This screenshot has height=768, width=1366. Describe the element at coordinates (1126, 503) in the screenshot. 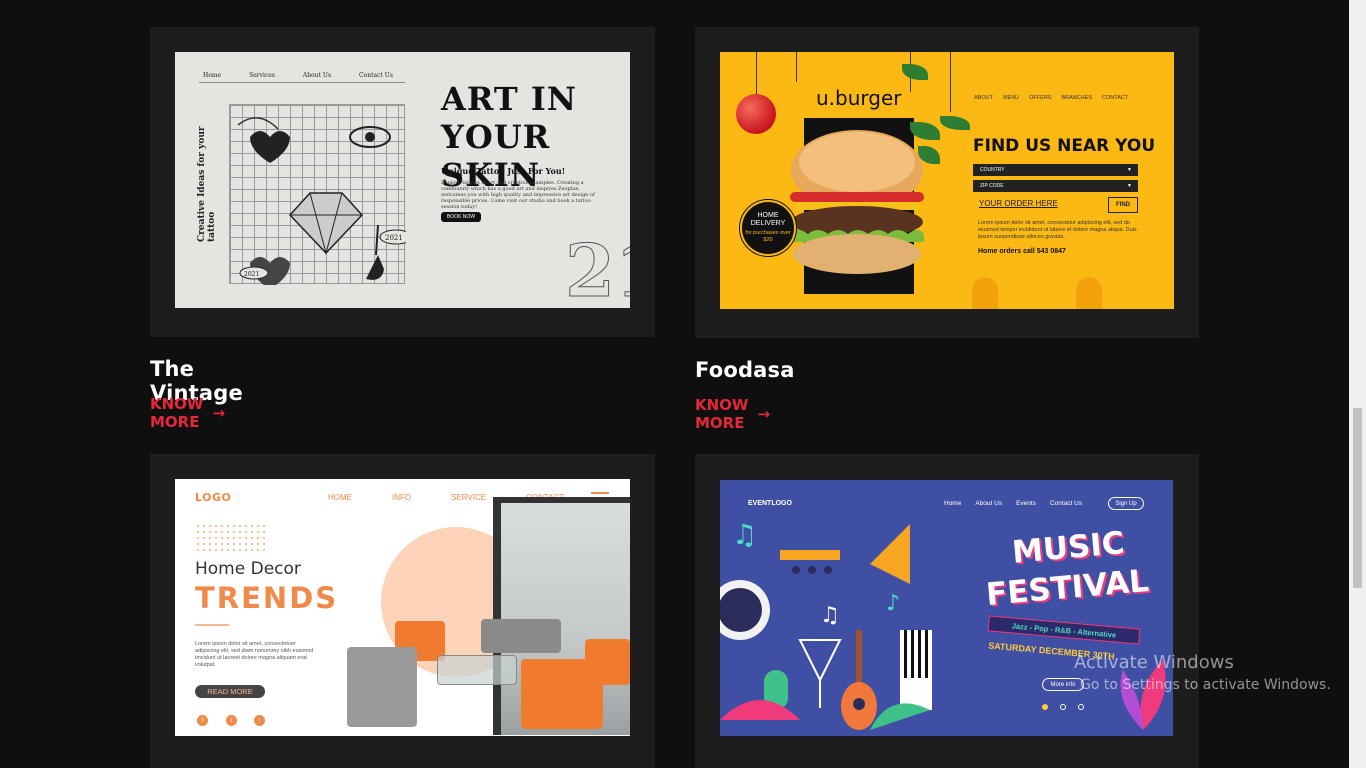

I see `sign-up-button: Sign Up` at that location.